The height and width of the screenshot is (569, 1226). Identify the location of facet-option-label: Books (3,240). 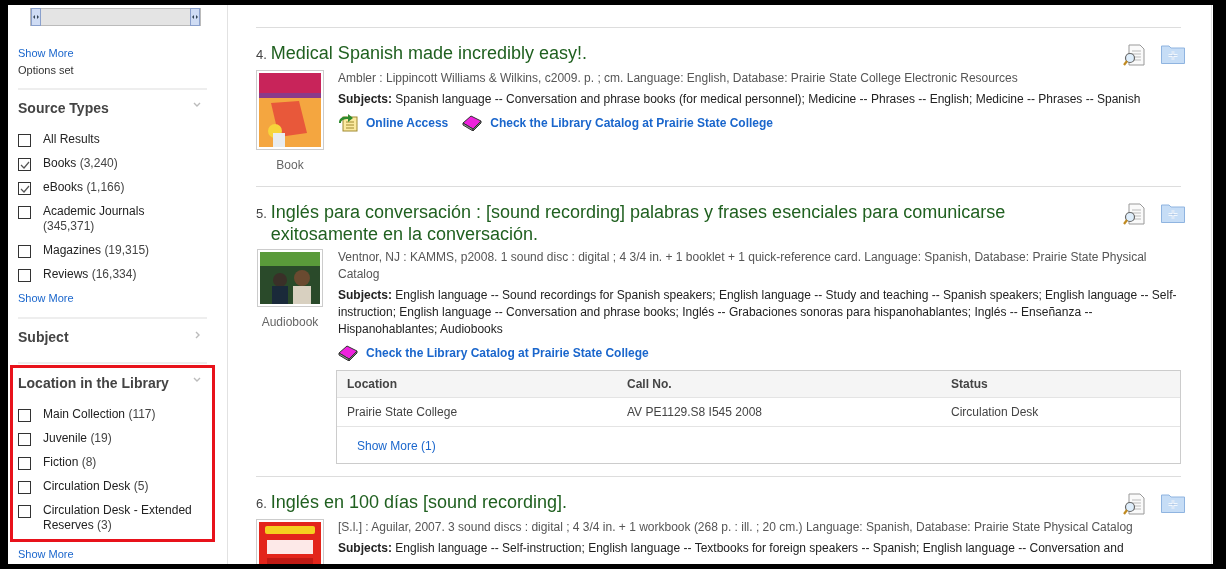
(80, 163).